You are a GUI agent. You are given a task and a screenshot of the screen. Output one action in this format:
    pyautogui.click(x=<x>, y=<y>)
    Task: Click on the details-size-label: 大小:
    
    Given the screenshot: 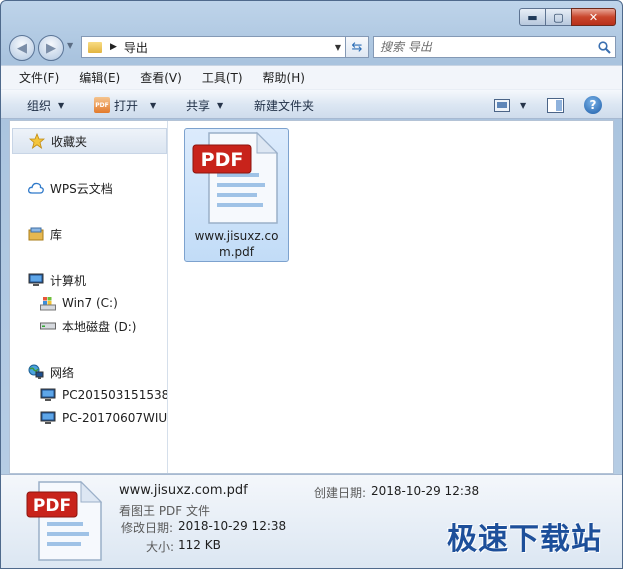 What is the action you would take?
    pyautogui.click(x=160, y=547)
    